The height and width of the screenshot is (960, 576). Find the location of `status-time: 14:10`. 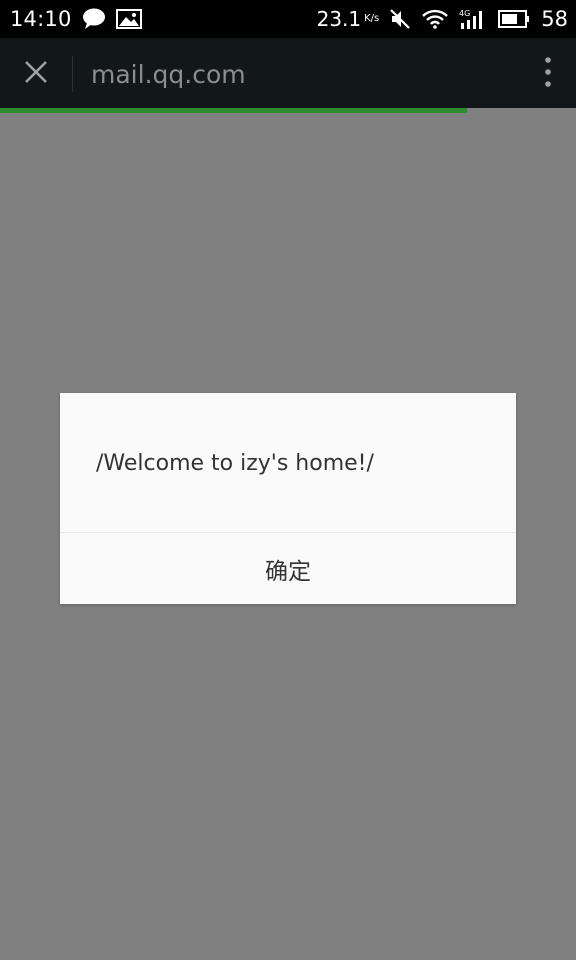

status-time: 14:10 is located at coordinates (41, 19).